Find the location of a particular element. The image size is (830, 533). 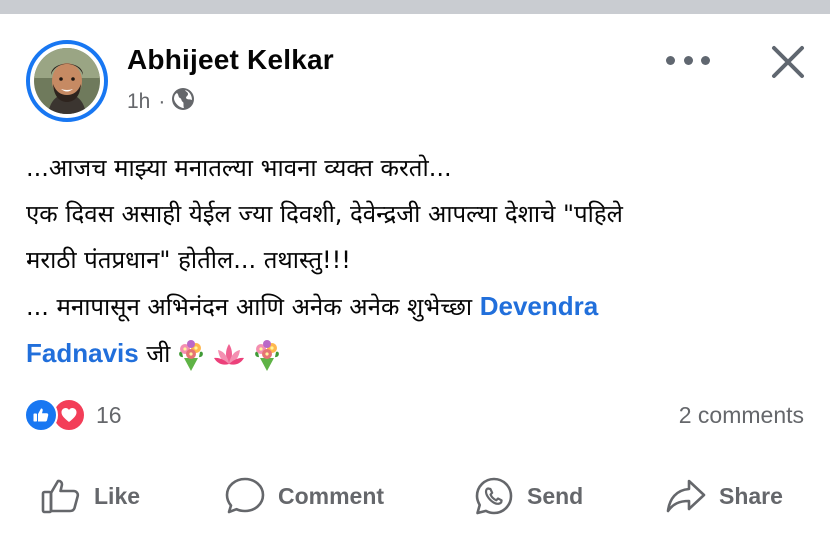

whatsapp-icon is located at coordinates (494, 496).